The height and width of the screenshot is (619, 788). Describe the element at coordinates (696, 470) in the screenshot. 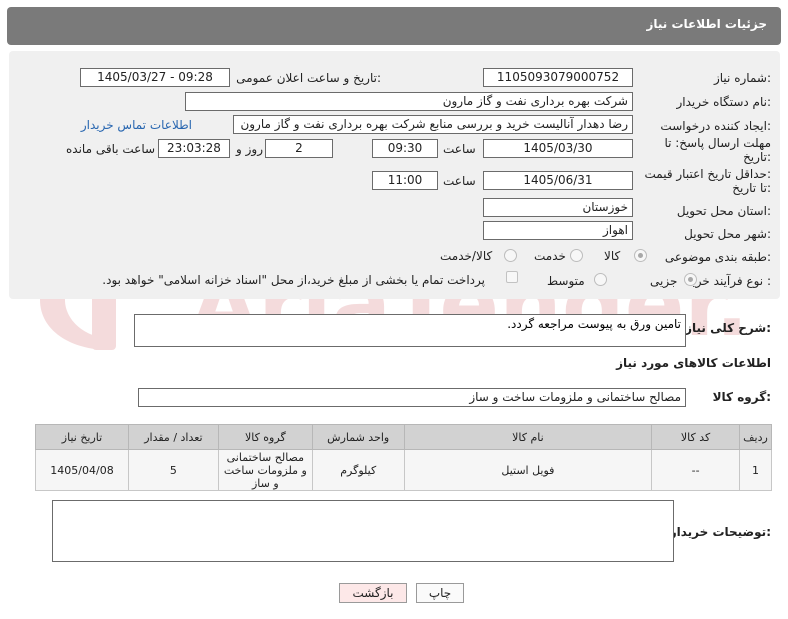

I see `cell-item-code: --` at that location.